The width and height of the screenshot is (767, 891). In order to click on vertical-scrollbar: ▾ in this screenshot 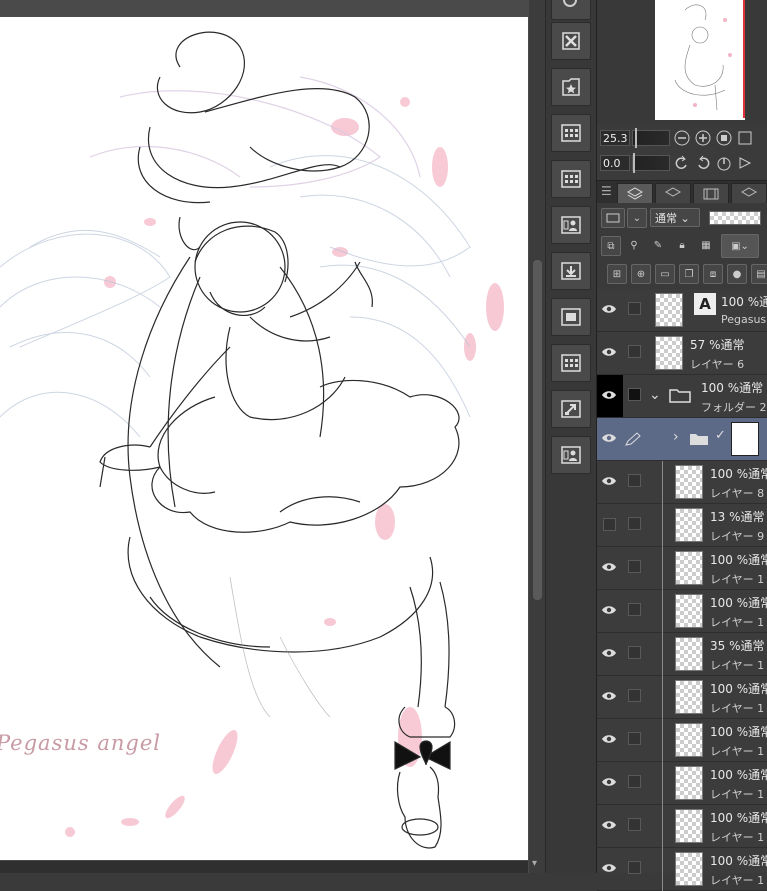, I will do `click(537, 436)`.